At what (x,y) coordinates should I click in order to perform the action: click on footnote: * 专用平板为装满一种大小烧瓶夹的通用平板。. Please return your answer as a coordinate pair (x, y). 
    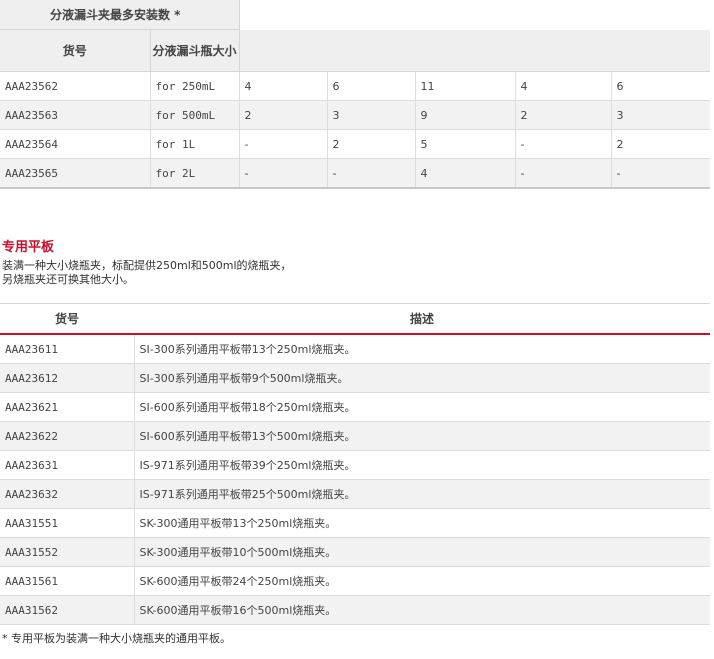
    Looking at the image, I should click on (116, 638).